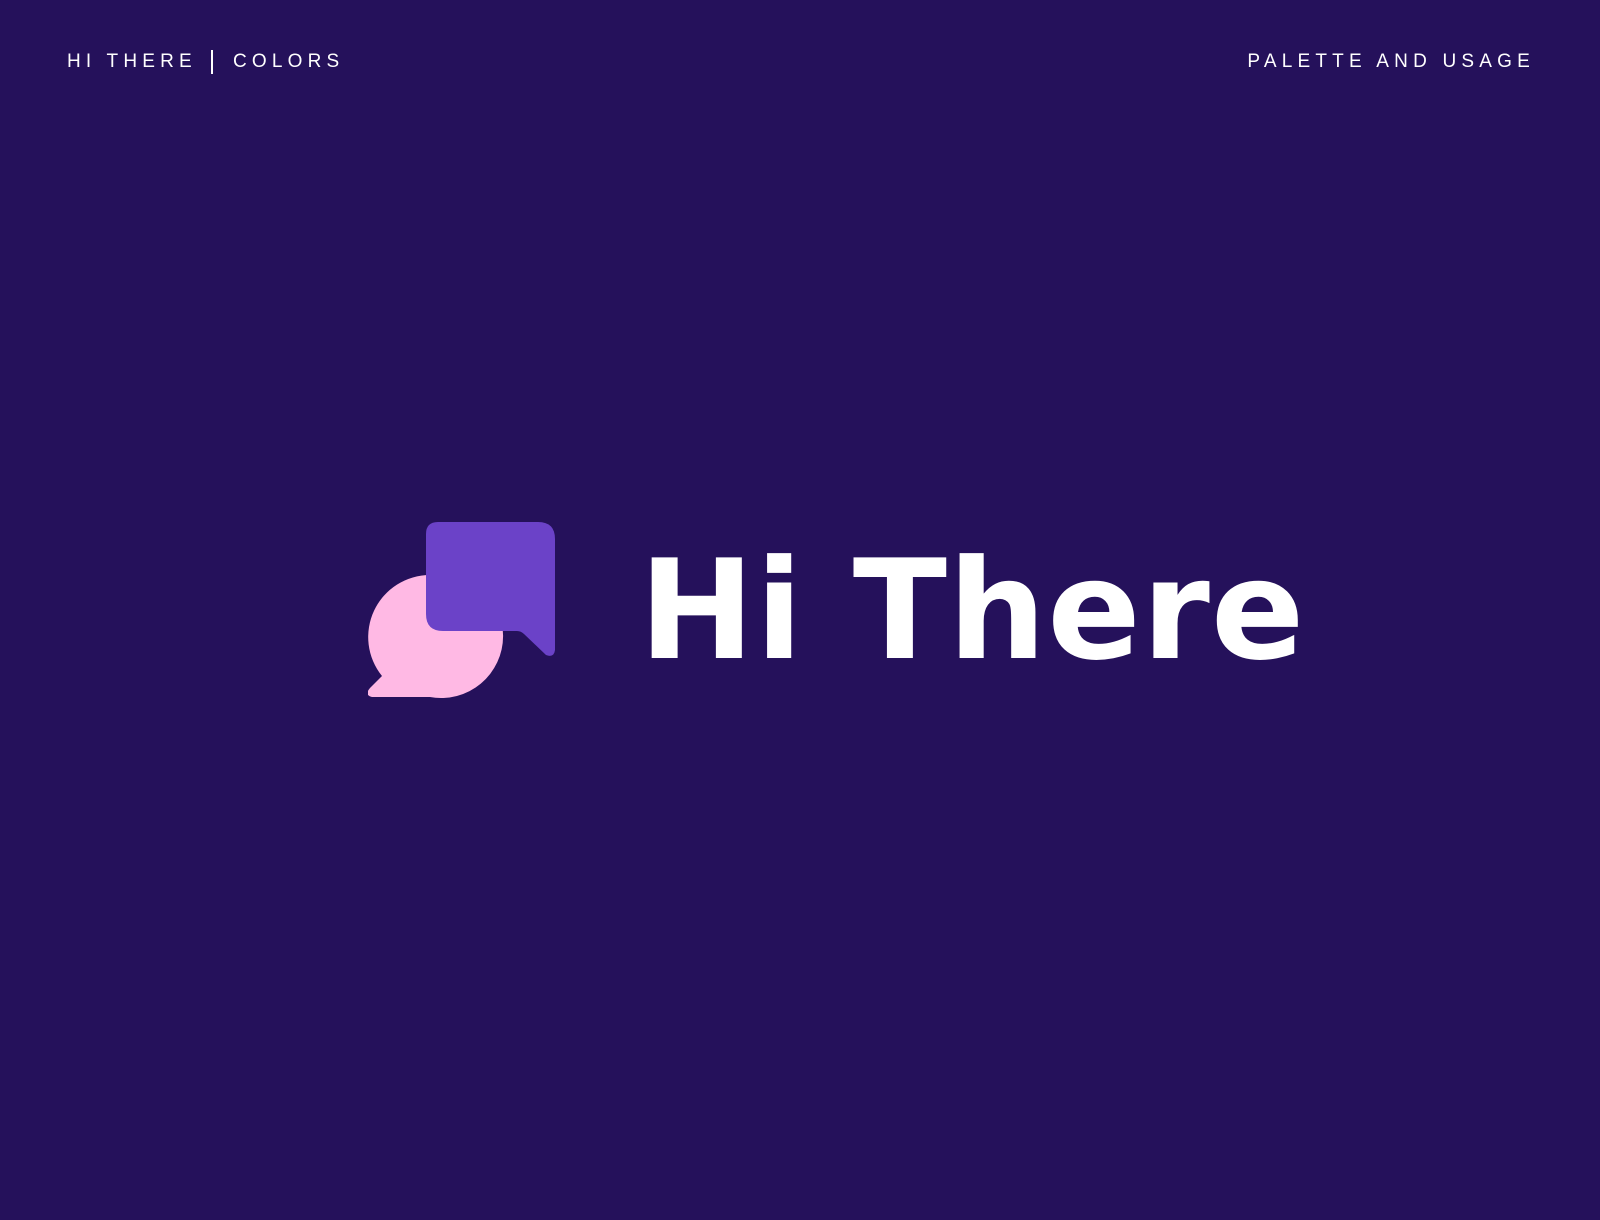 The height and width of the screenshot is (1220, 1600). Describe the element at coordinates (801, 62) in the screenshot. I see `page-header: HI THERE COLORS PALETTE AND USAGE` at that location.